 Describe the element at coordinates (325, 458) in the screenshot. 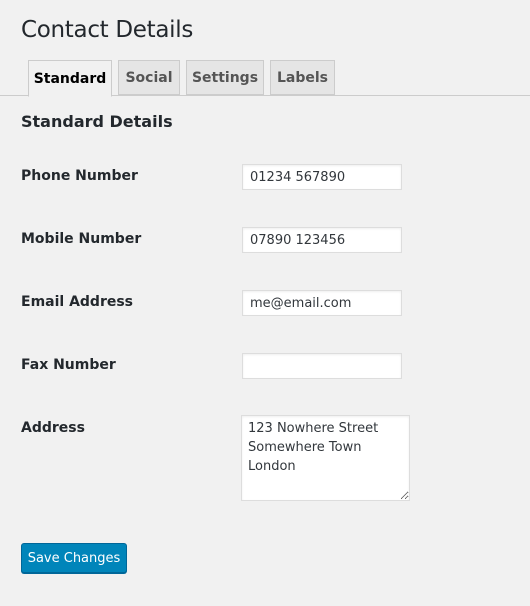

I see `address-textarea: 123 Nowhere Street Somewhere Town London` at that location.